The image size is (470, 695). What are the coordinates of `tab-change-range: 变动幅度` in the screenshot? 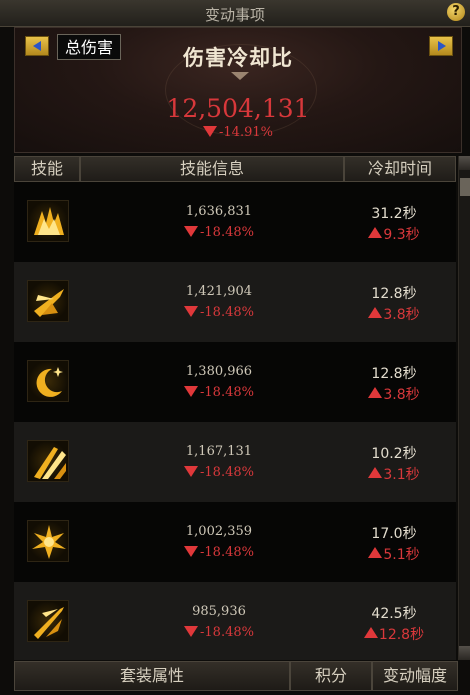 It's located at (415, 676).